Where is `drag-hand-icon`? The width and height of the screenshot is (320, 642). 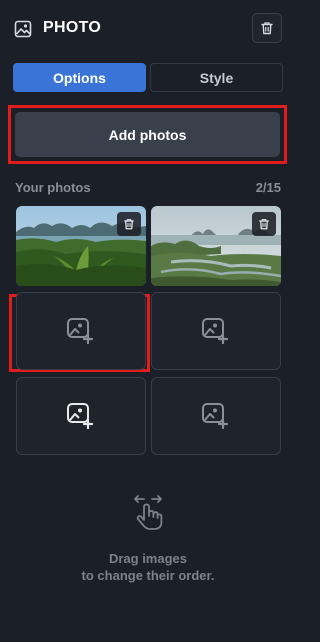
drag-hand-icon is located at coordinates (148, 512).